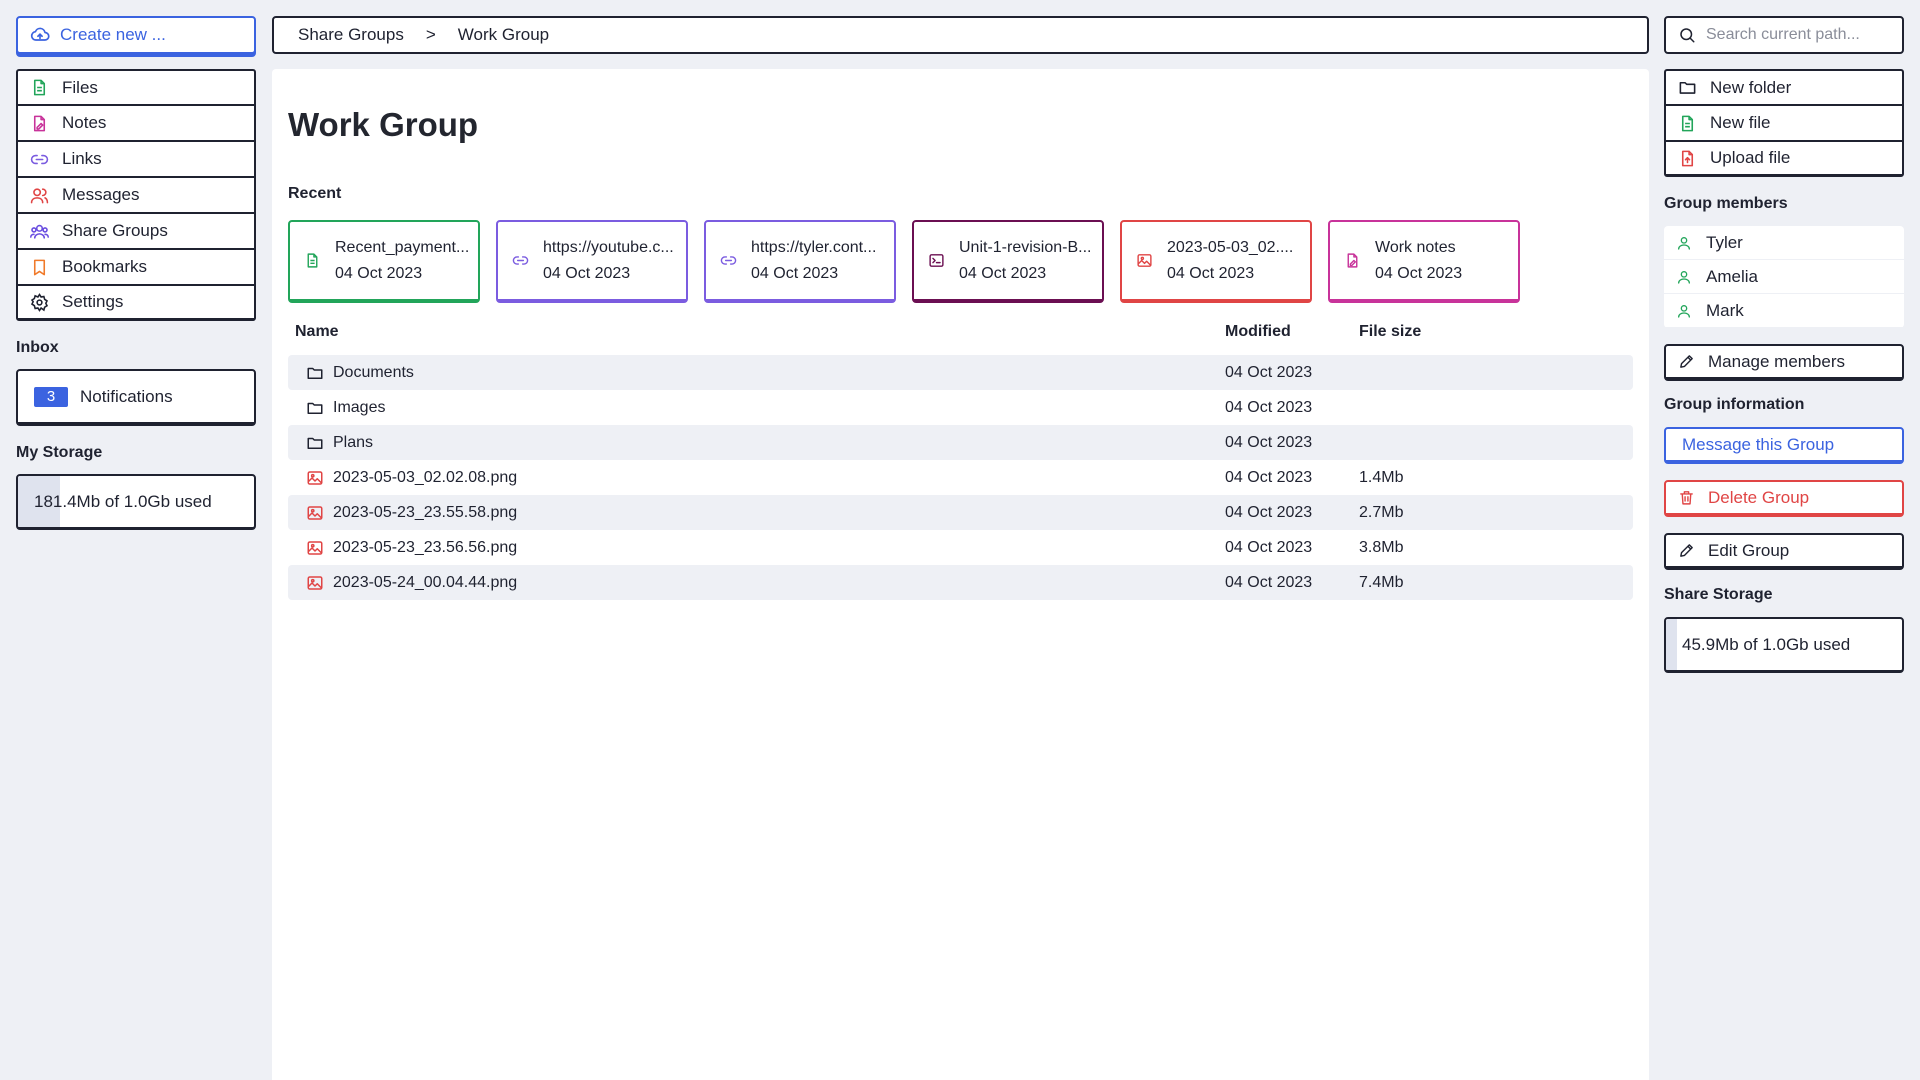 Image resolution: width=1920 pixels, height=1080 pixels. Describe the element at coordinates (1671, 644) in the screenshot. I see `storage-fill` at that location.